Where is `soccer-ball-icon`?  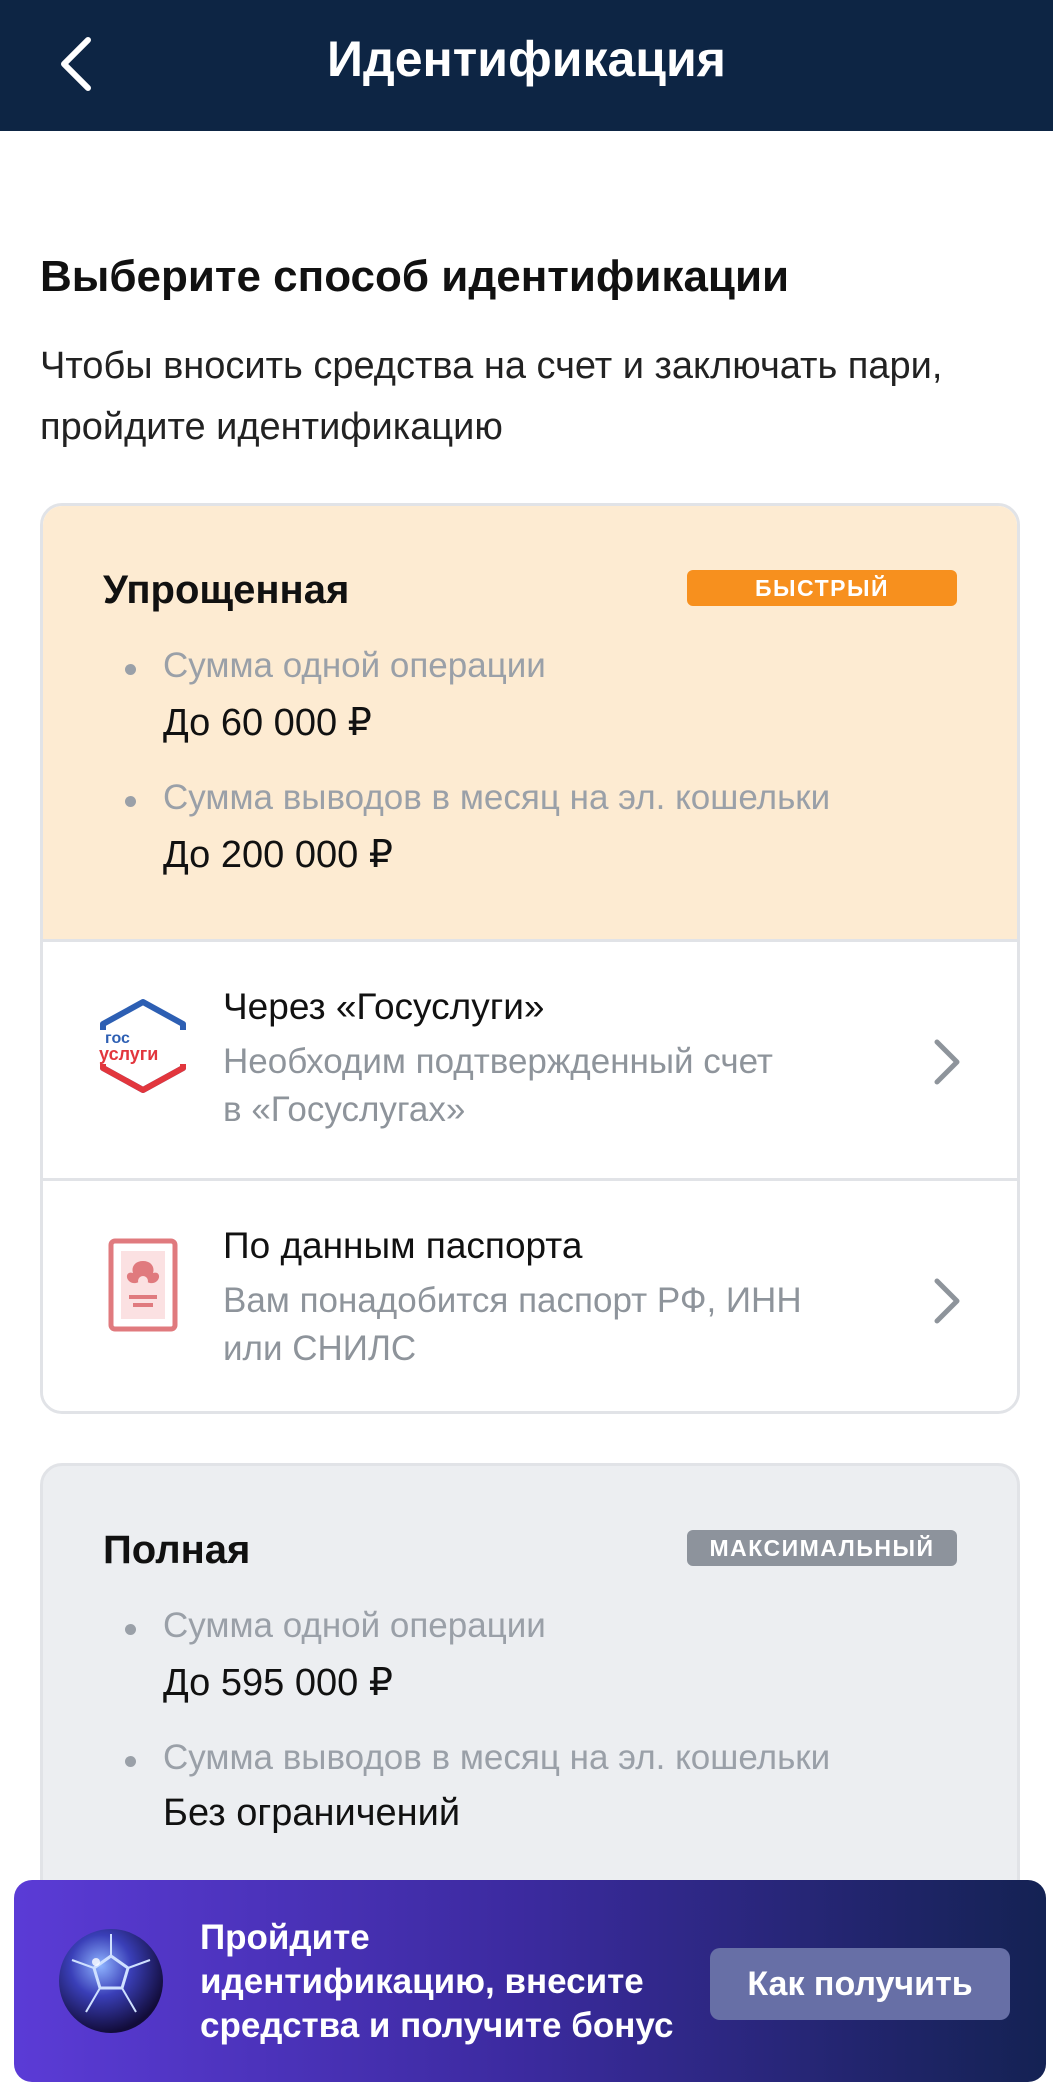
soccer-ball-icon is located at coordinates (111, 1981).